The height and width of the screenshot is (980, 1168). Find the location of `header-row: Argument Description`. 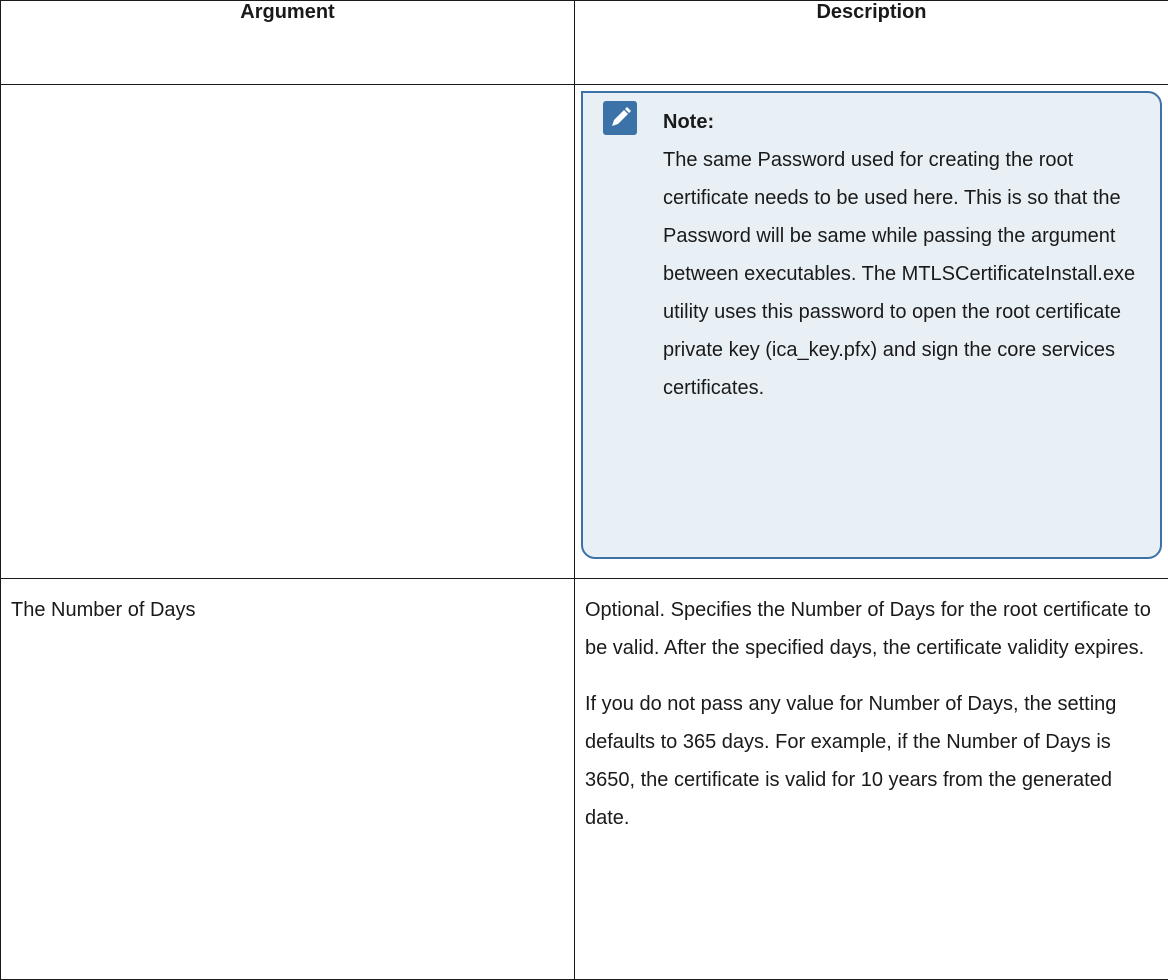

header-row: Argument Description is located at coordinates (584, 42).